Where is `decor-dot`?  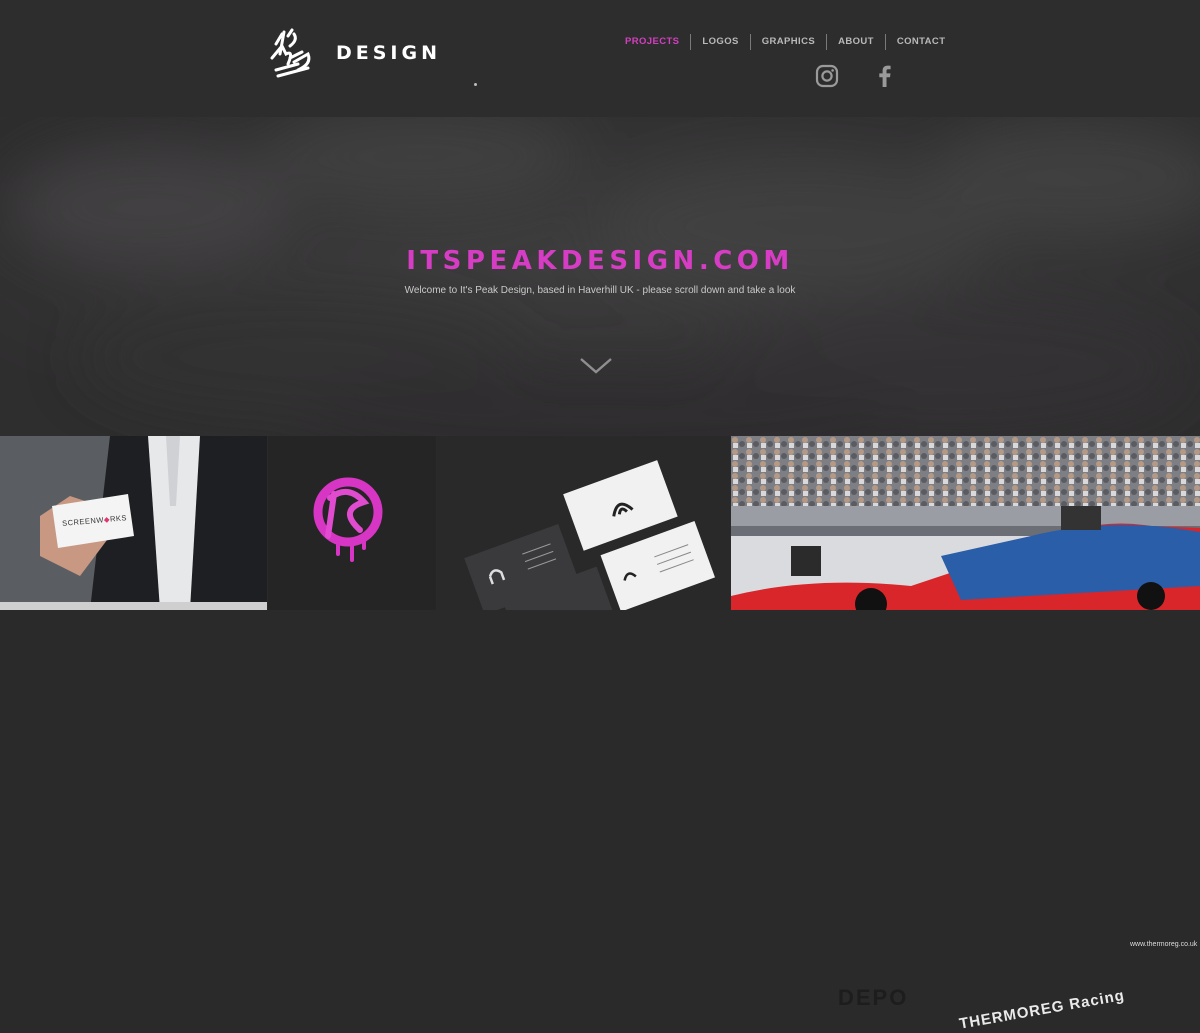
decor-dot is located at coordinates (475, 84).